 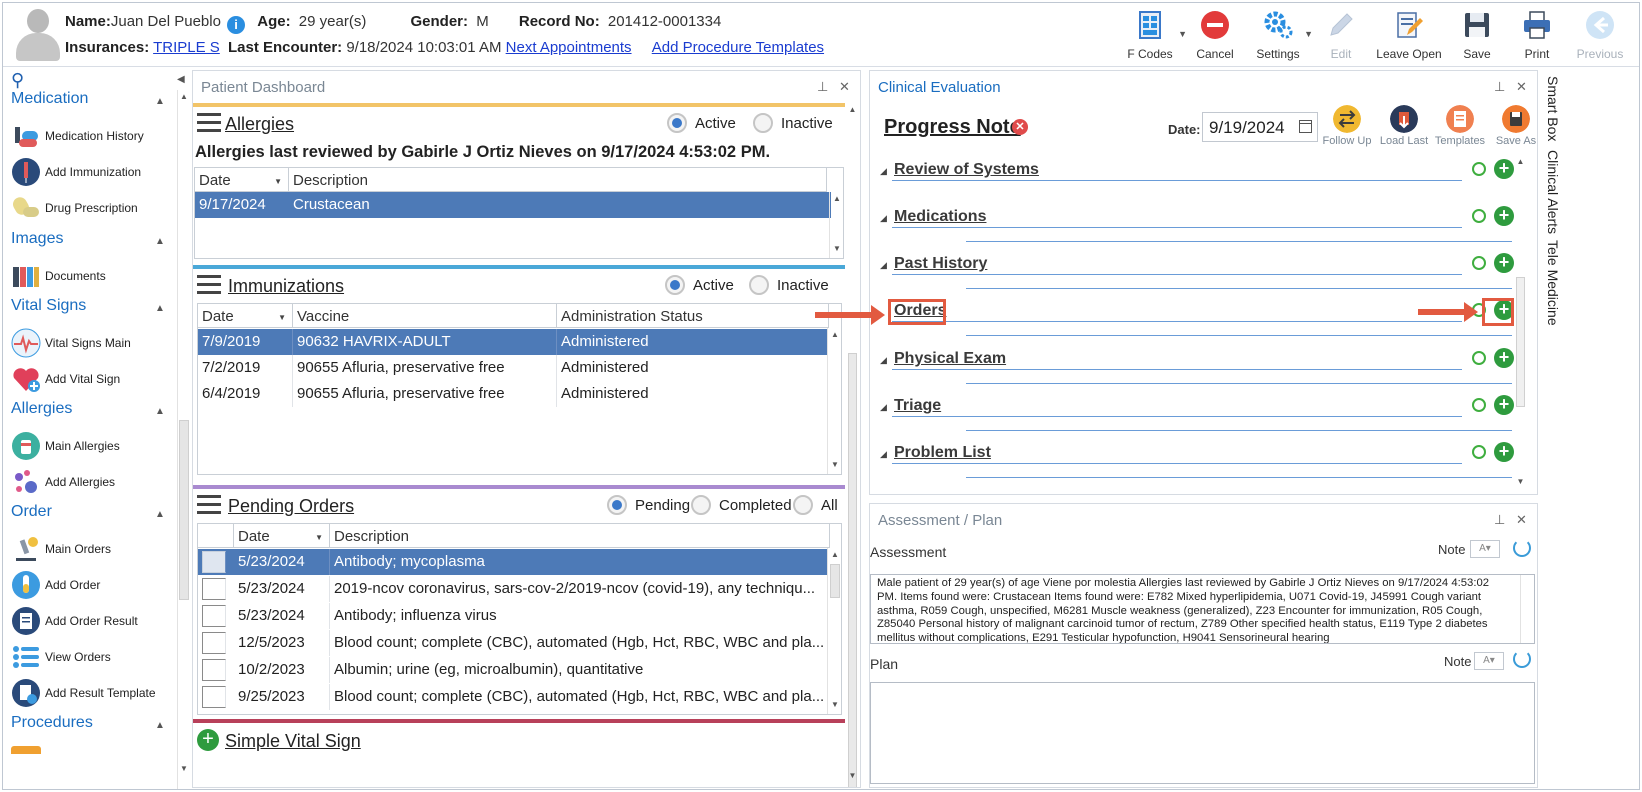 I want to click on section-label: Past History, so click(x=940, y=264).